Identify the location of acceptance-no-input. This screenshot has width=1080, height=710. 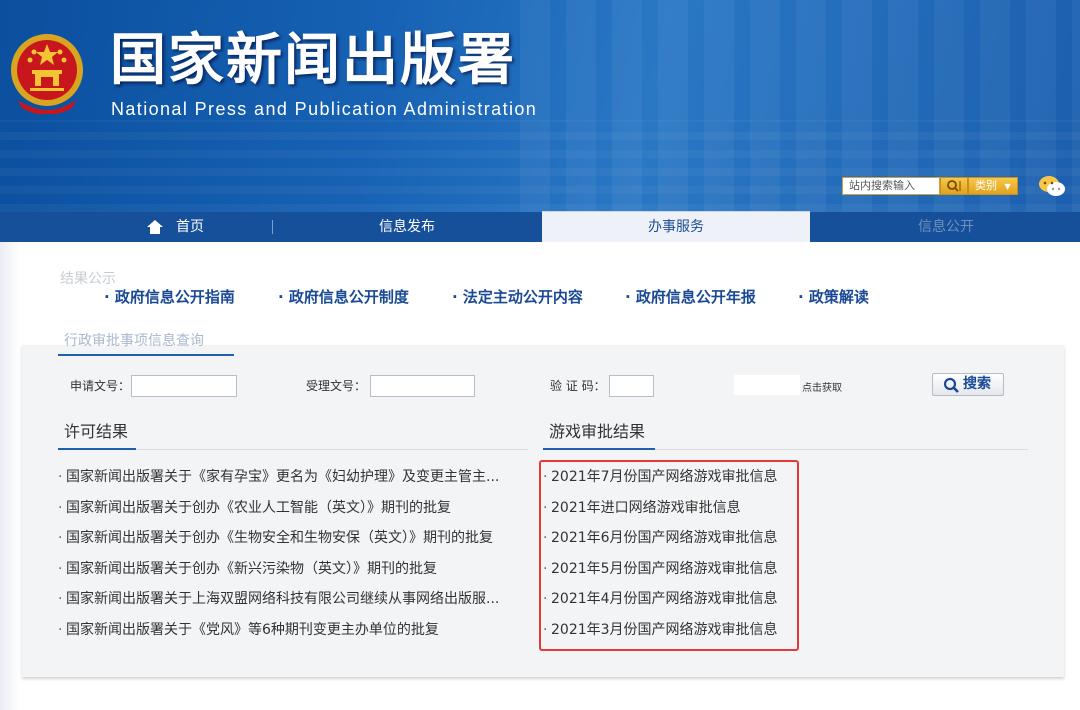
(422, 386).